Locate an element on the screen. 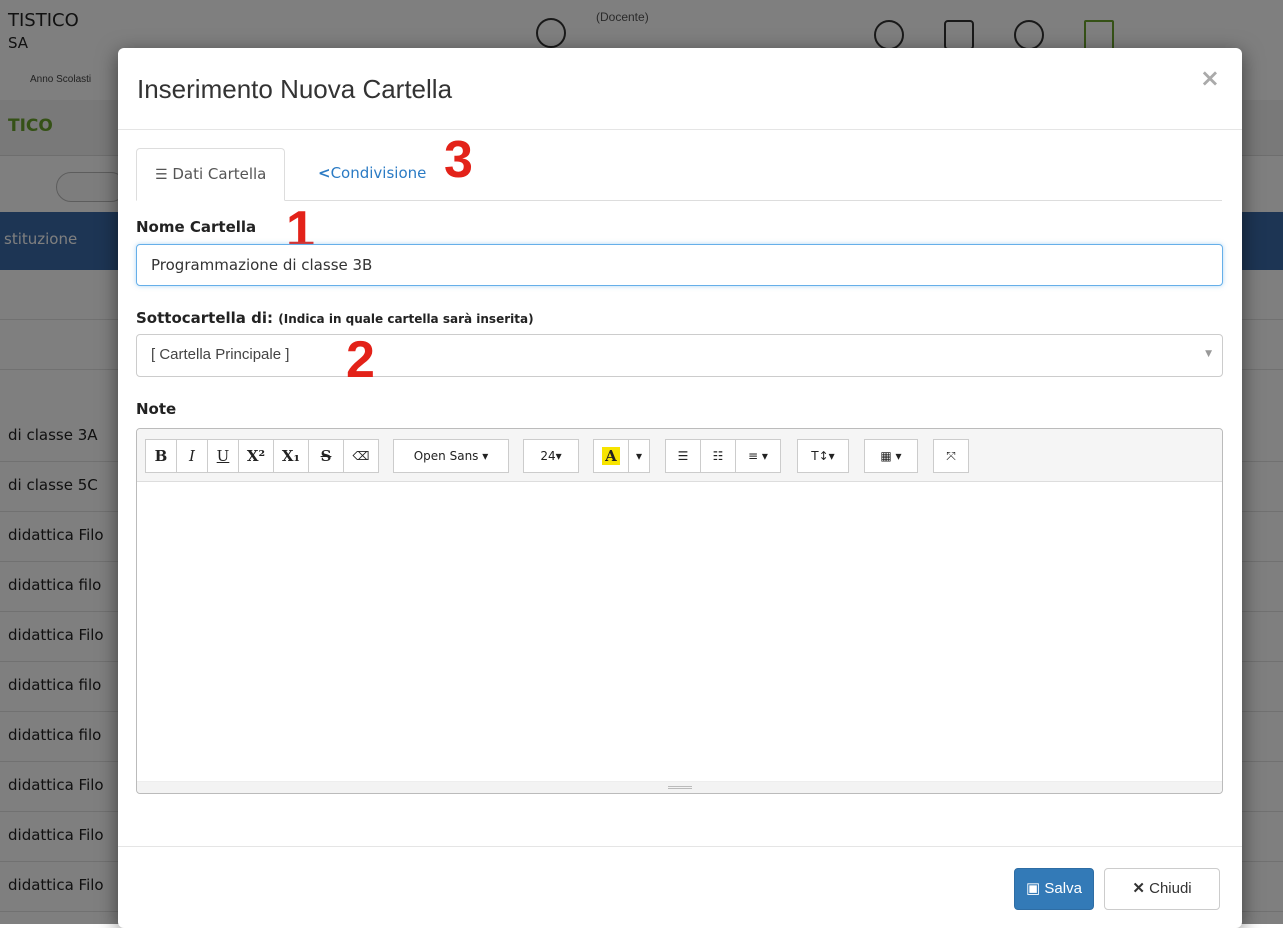  fullscreen-icon: ⤧ is located at coordinates (951, 456).